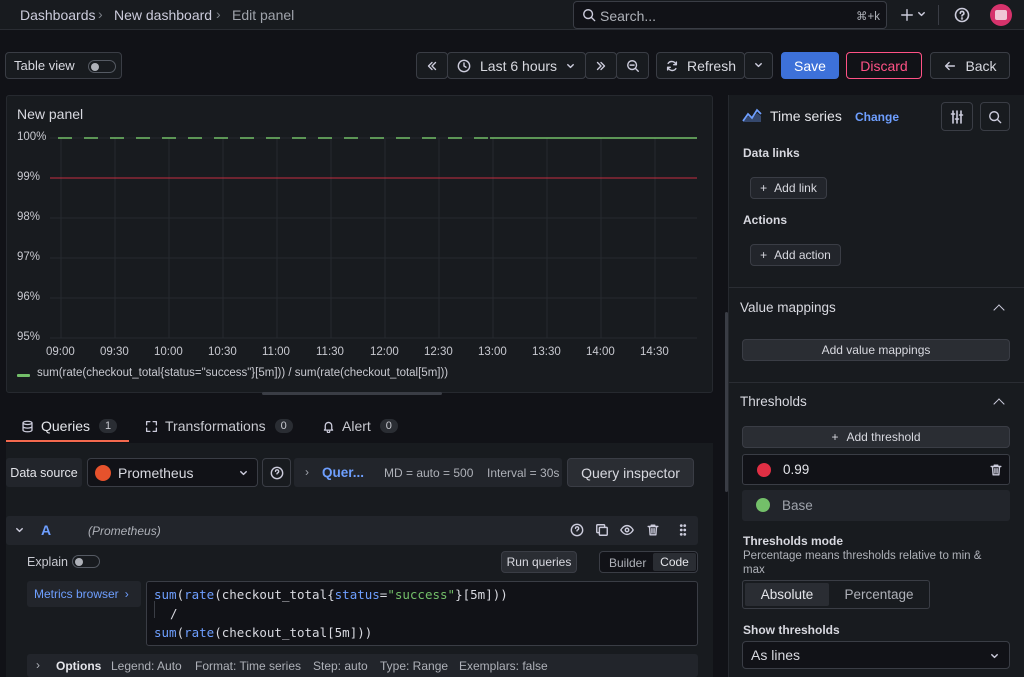 Image resolution: width=1024 pixels, height=677 pixels. Describe the element at coordinates (352, 530) in the screenshot. I see `query-row-header: A (Prometheus)` at that location.